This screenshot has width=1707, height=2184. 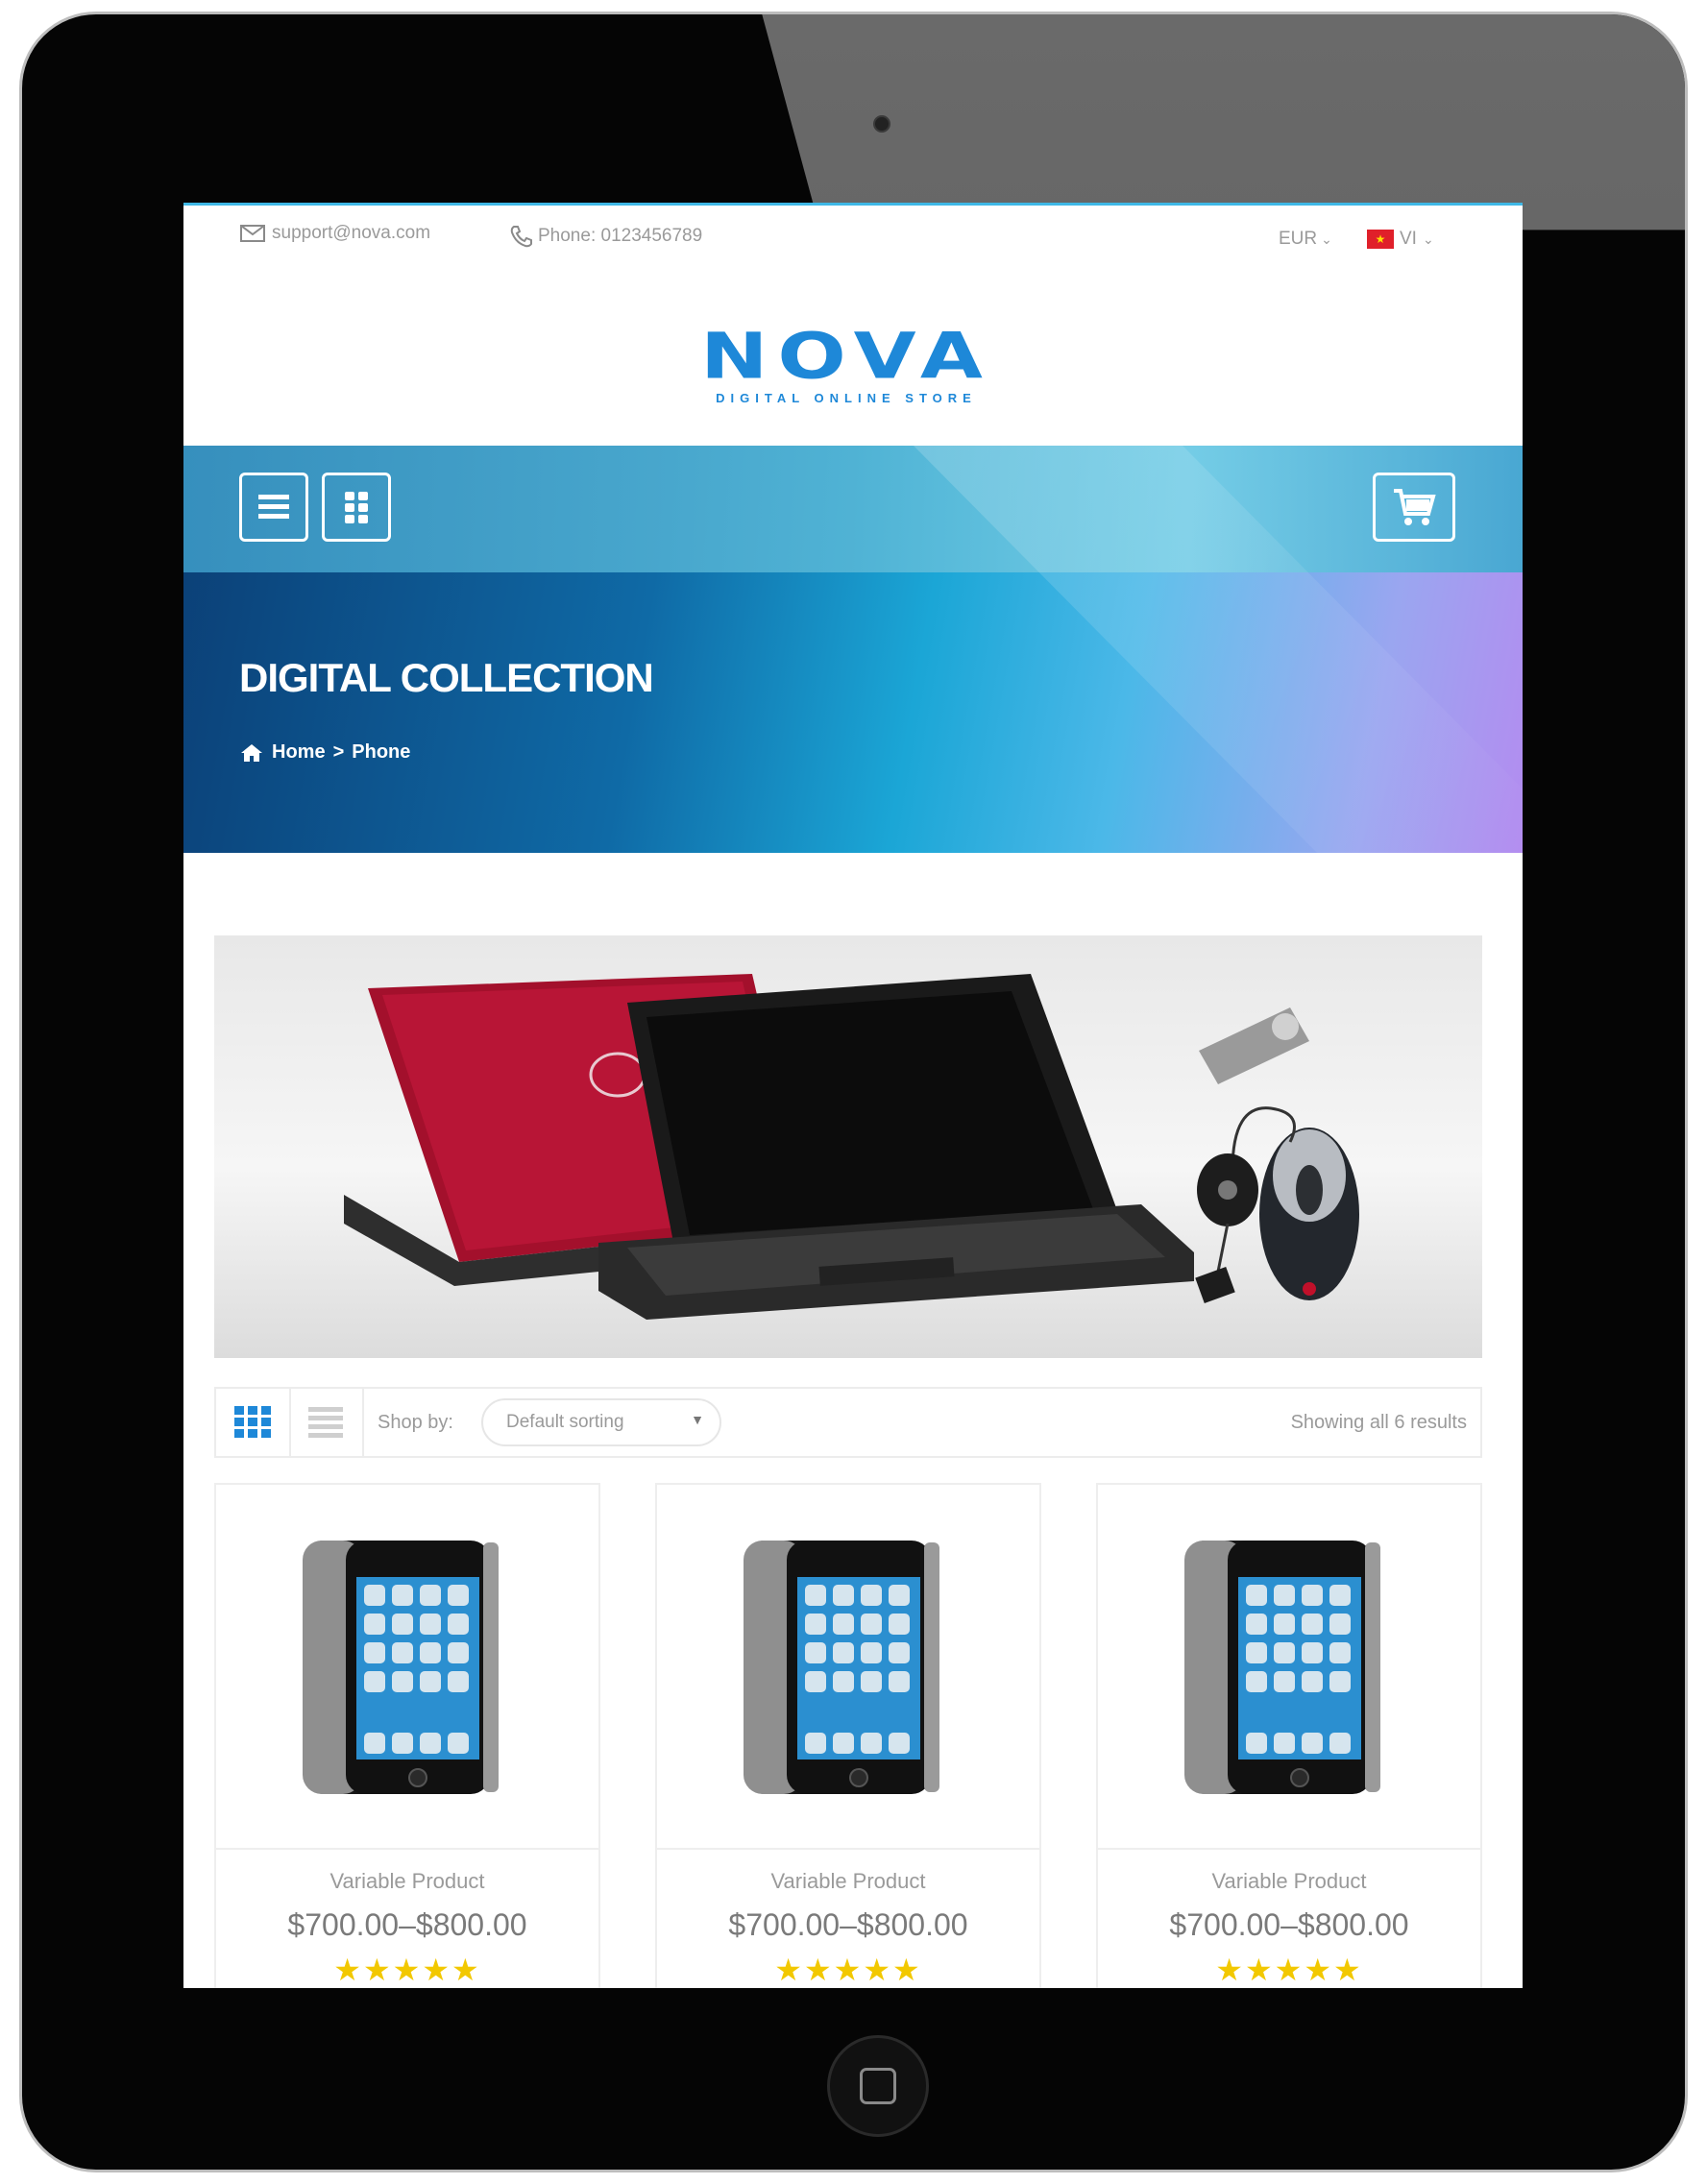 I want to click on camera-icon, so click(x=881, y=124).